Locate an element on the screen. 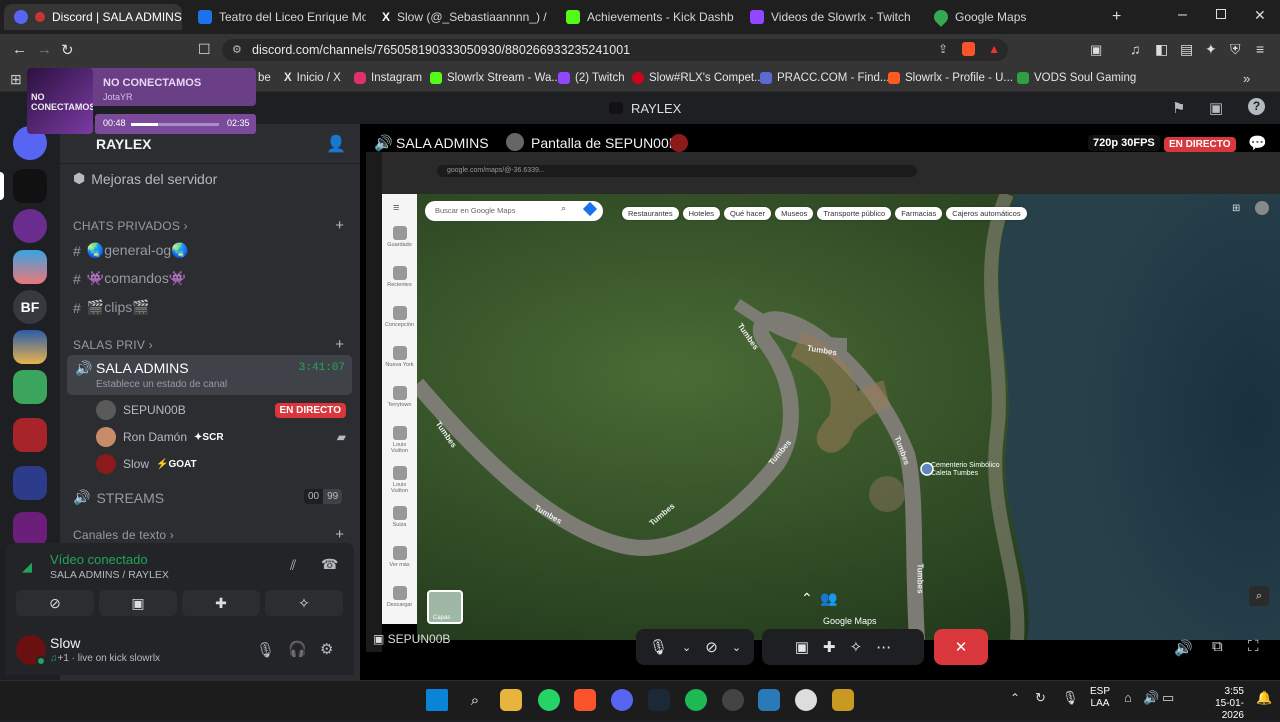  disconnect-button: ✕ is located at coordinates (961, 647).